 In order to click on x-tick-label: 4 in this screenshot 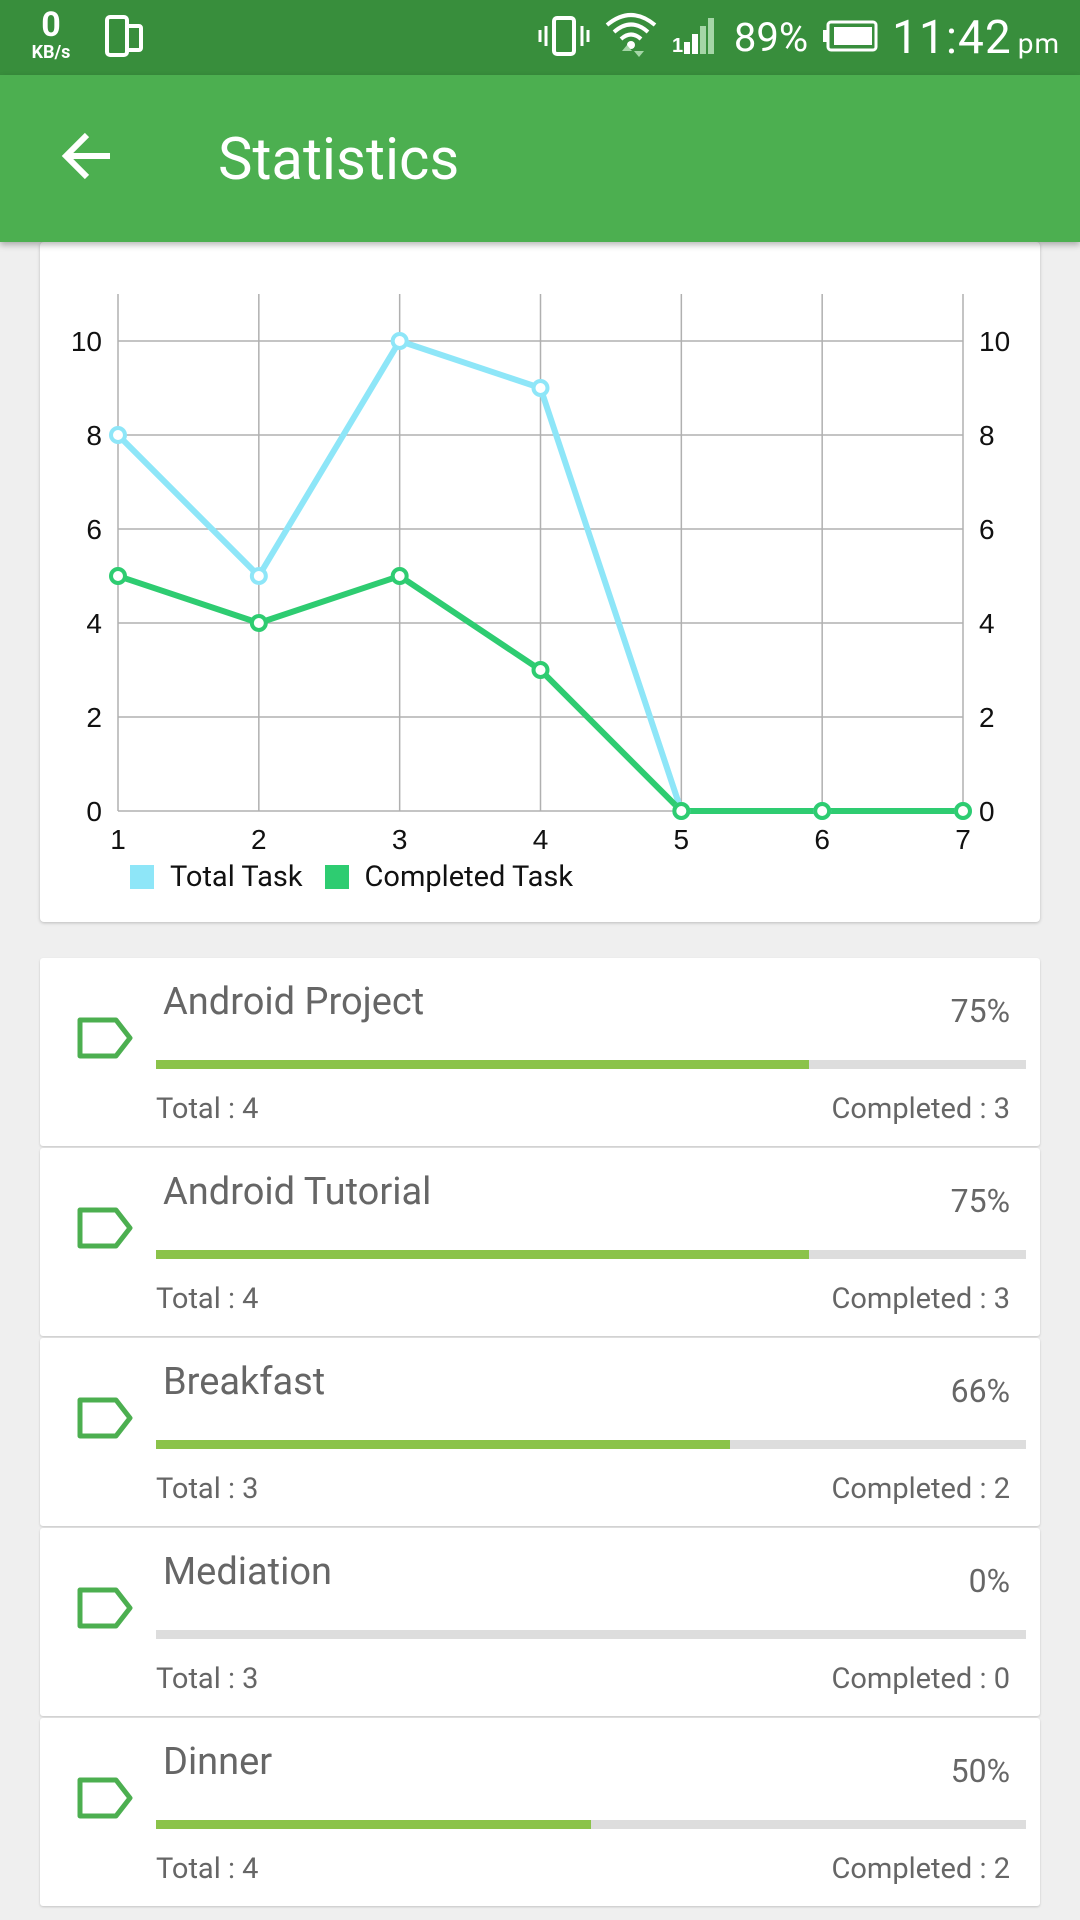, I will do `click(541, 838)`.